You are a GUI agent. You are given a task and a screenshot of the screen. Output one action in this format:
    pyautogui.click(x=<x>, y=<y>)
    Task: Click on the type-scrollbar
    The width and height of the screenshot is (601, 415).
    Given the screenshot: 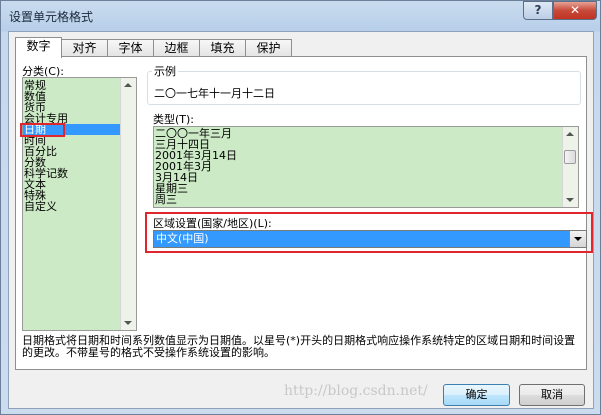 What is the action you would take?
    pyautogui.click(x=570, y=167)
    